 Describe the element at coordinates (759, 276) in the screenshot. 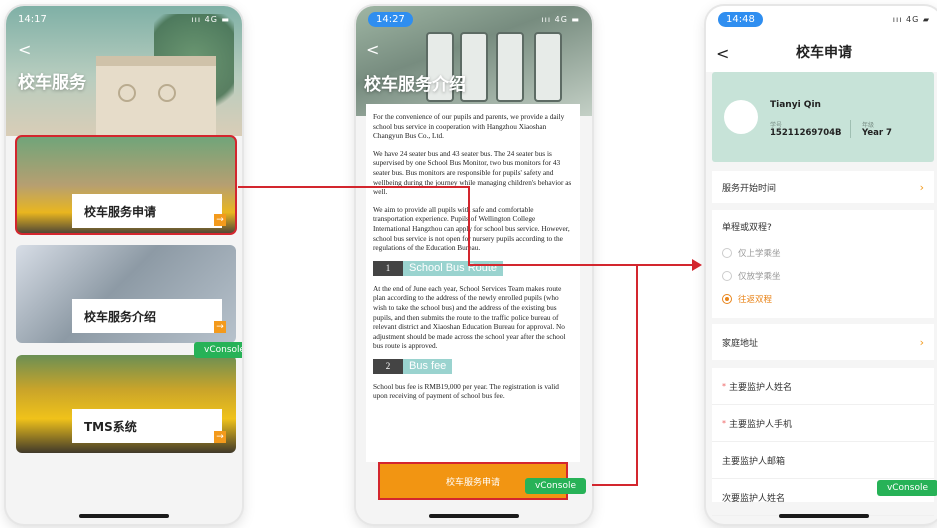

I see `radio-label: 仅放学乘坐` at that location.